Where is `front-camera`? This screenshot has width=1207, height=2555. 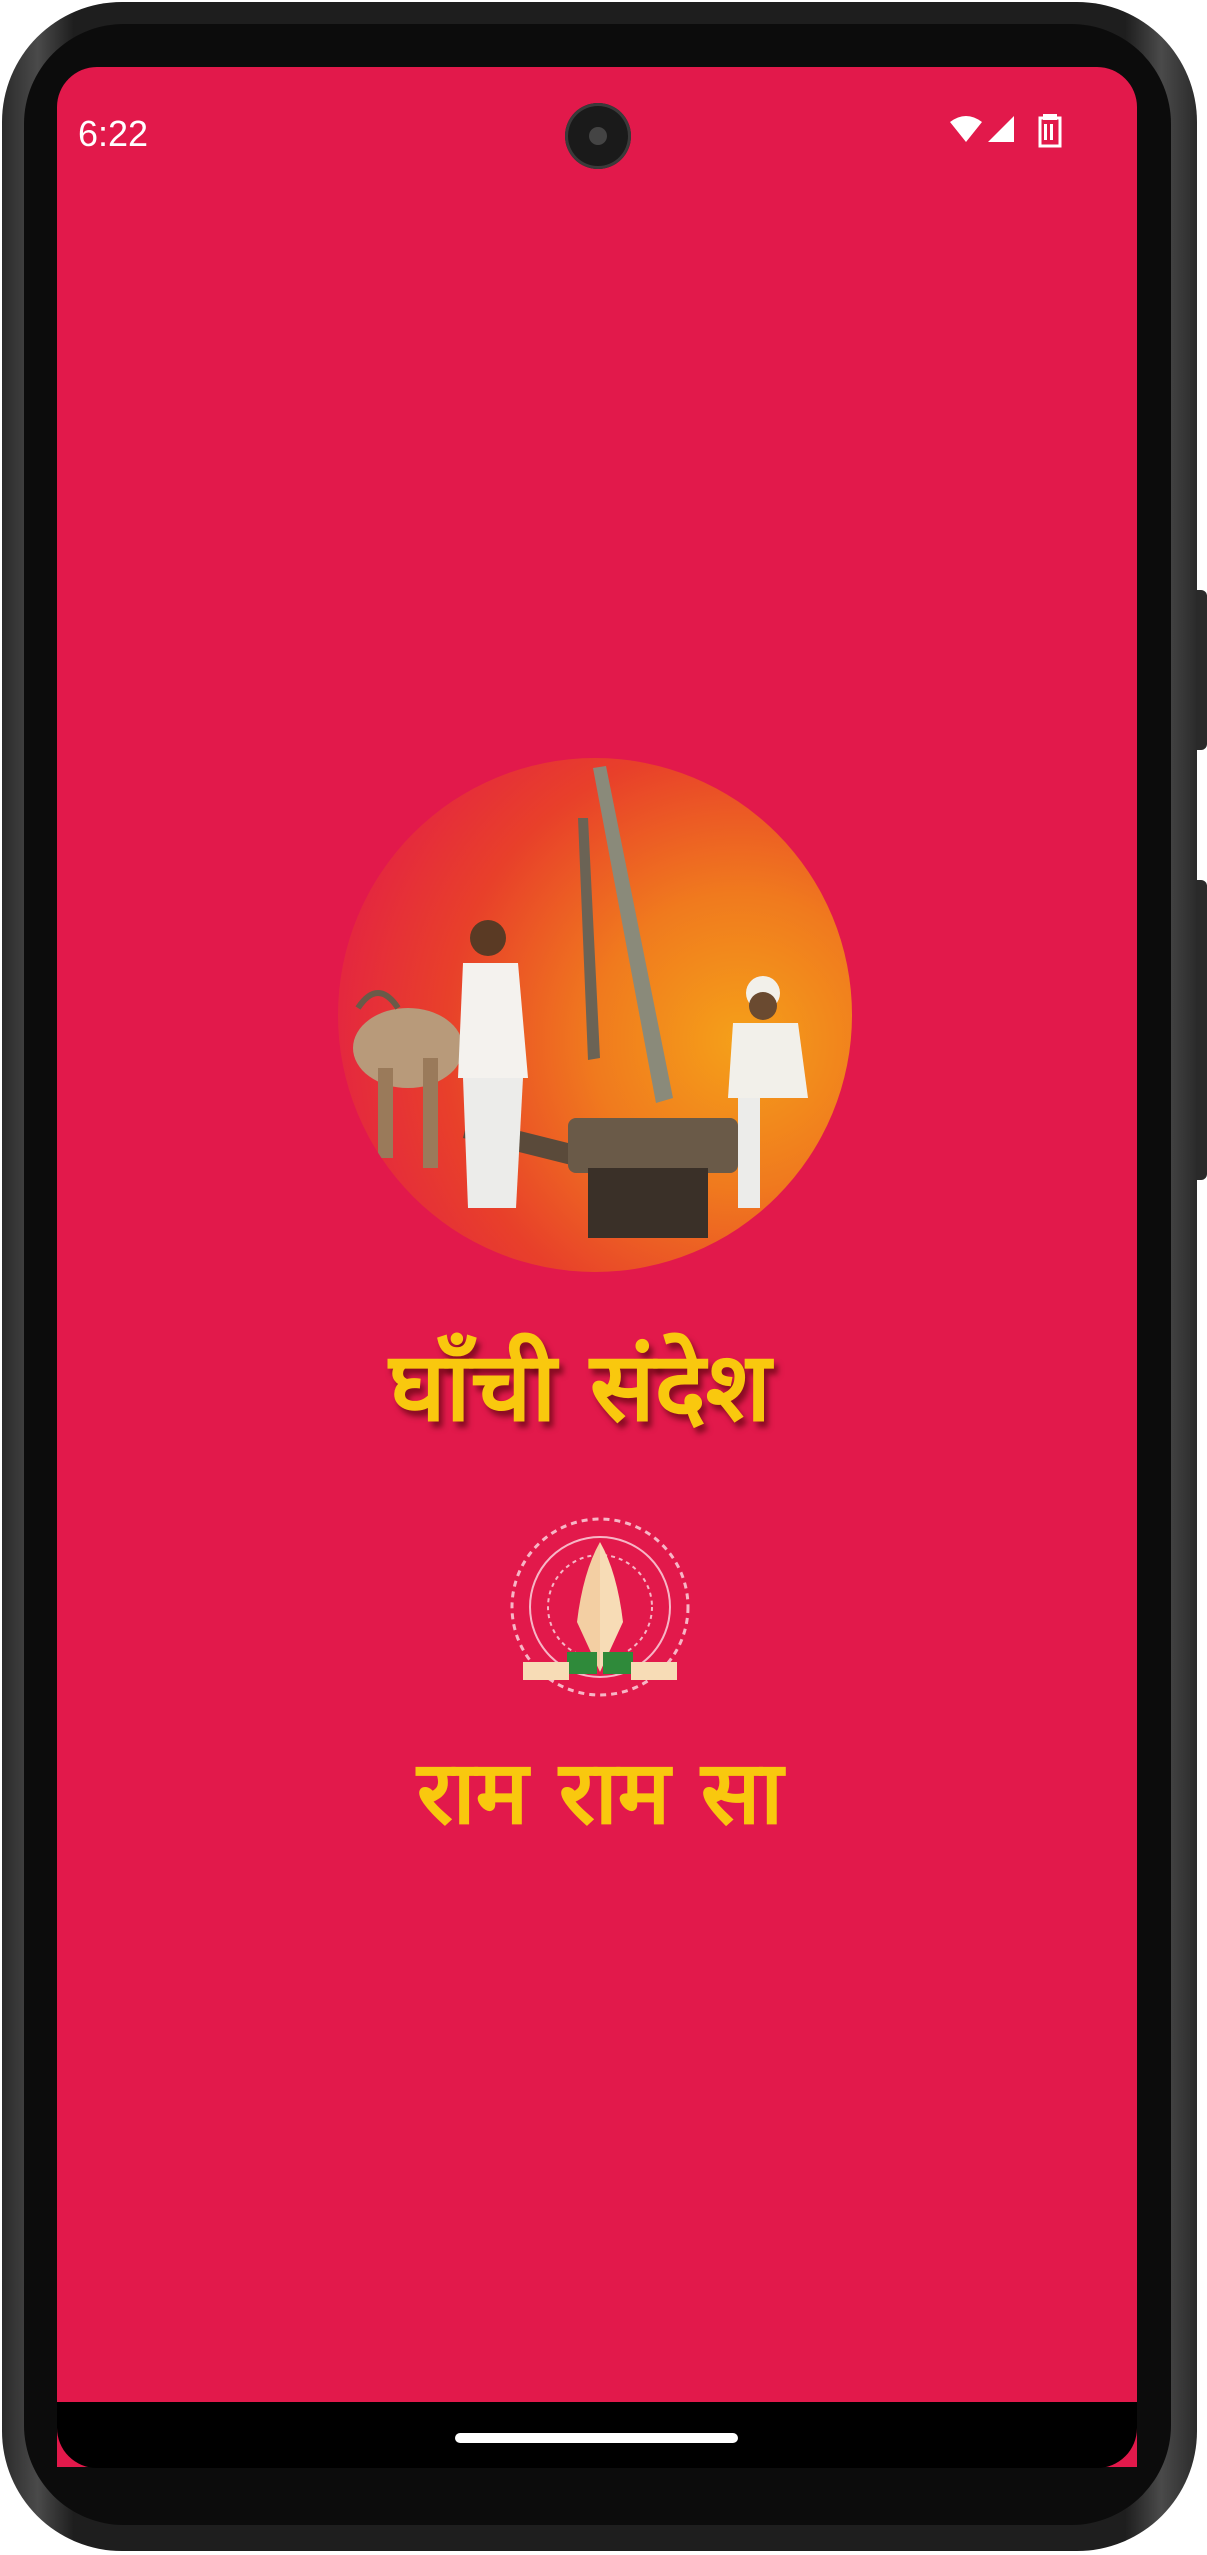
front-camera is located at coordinates (598, 136).